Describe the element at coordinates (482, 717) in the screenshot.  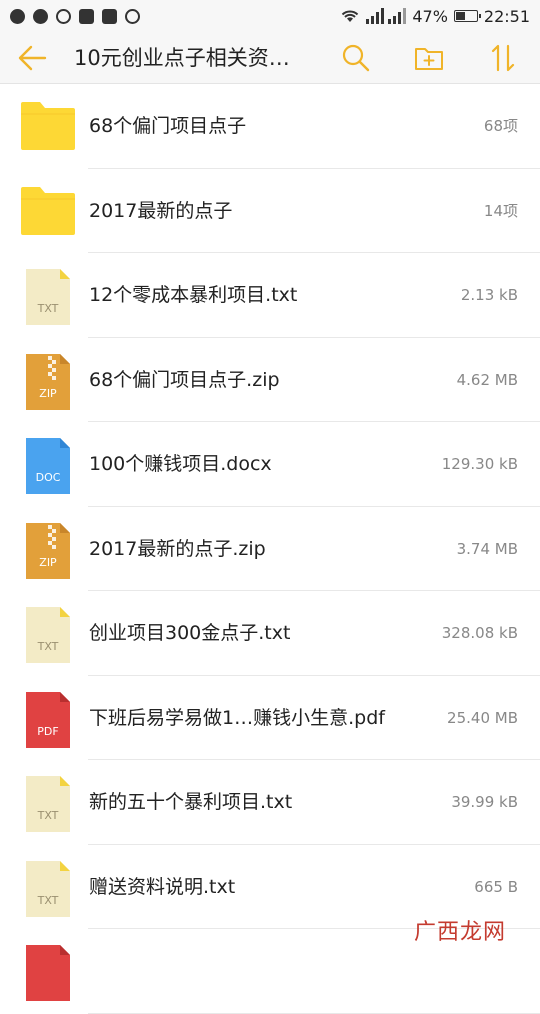
I see `file-size: 25.40 MB` at that location.